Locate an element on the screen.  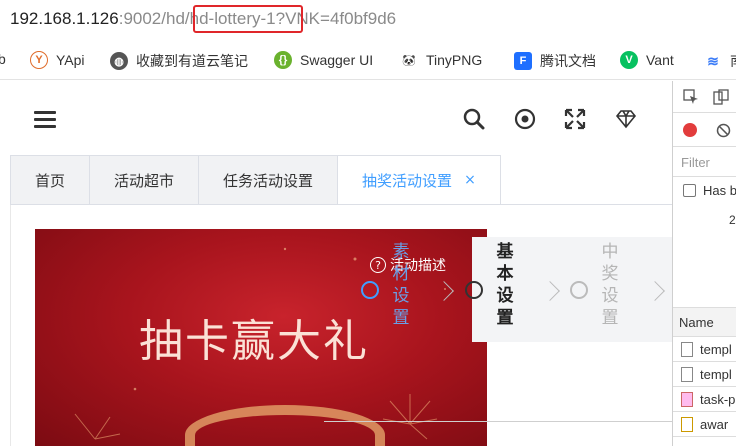
tab-label: 活动超市 is located at coordinates (144, 180).